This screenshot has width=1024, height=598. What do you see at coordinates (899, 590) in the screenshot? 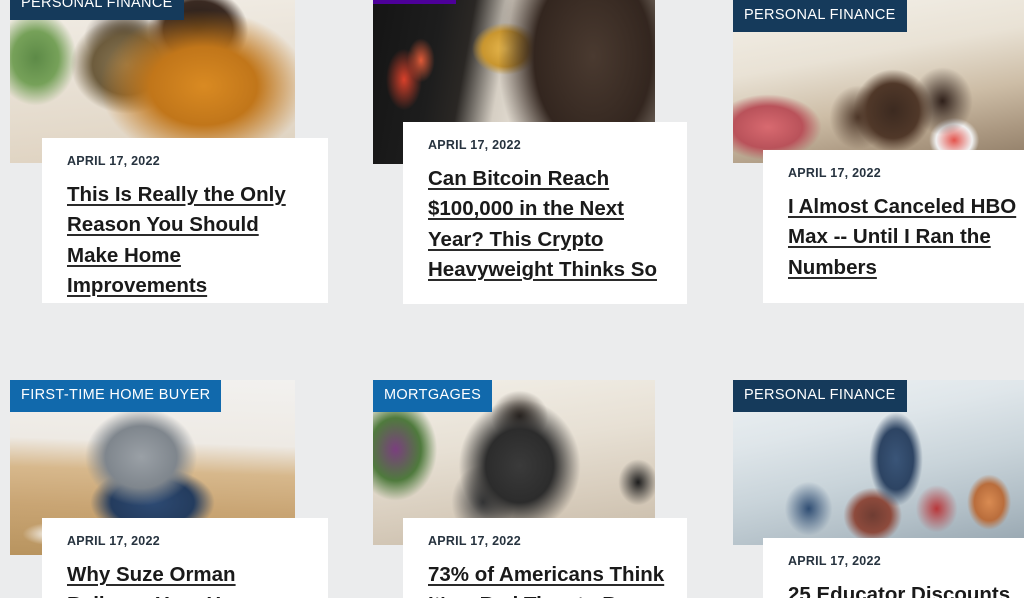
I see `article-title-link: 25 Educator Discounts for` at bounding box center [899, 590].